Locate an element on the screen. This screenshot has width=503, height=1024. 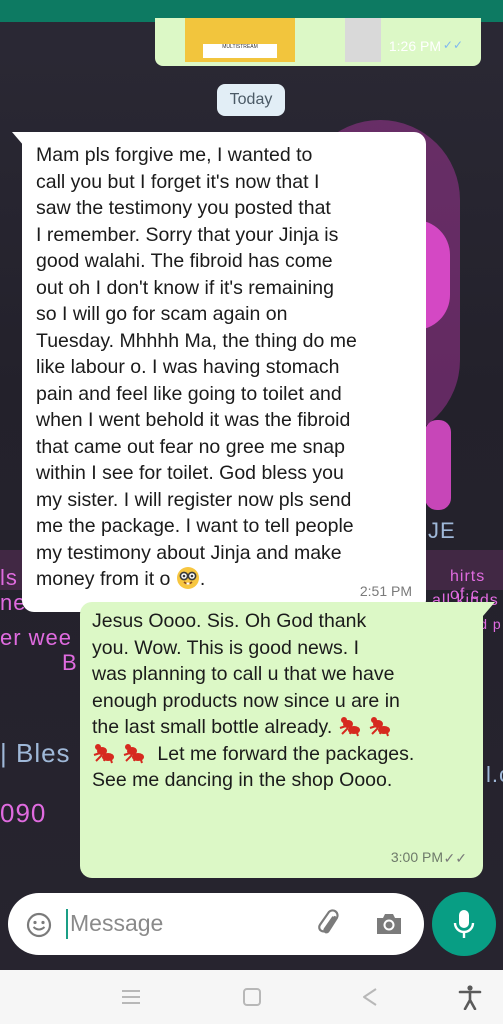
mic-icon is located at coordinates (464, 924).